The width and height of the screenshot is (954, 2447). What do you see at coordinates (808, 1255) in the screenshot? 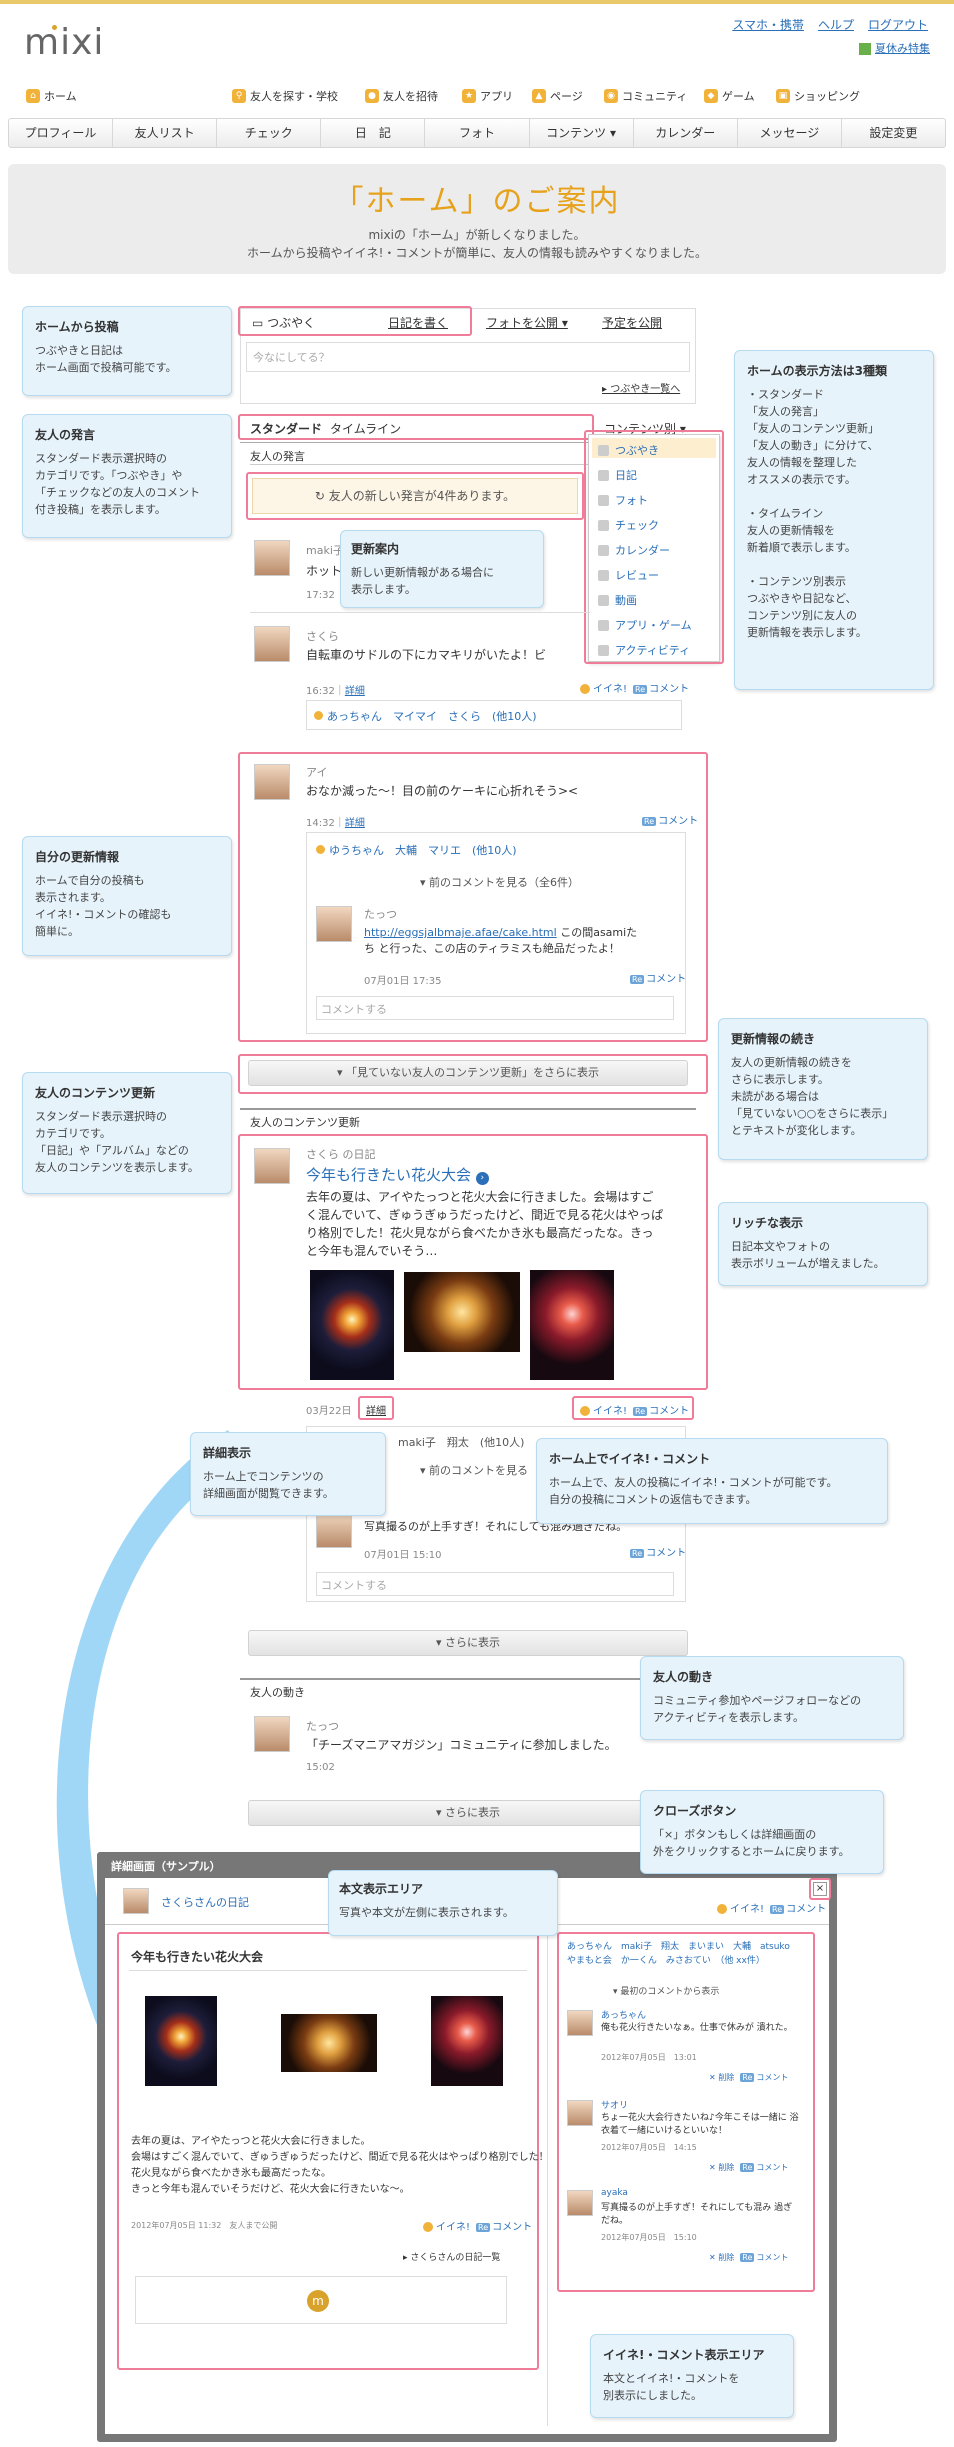
I see `note-body: 日記本文やフォトの 表示ボリュームが増えました。` at bounding box center [808, 1255].